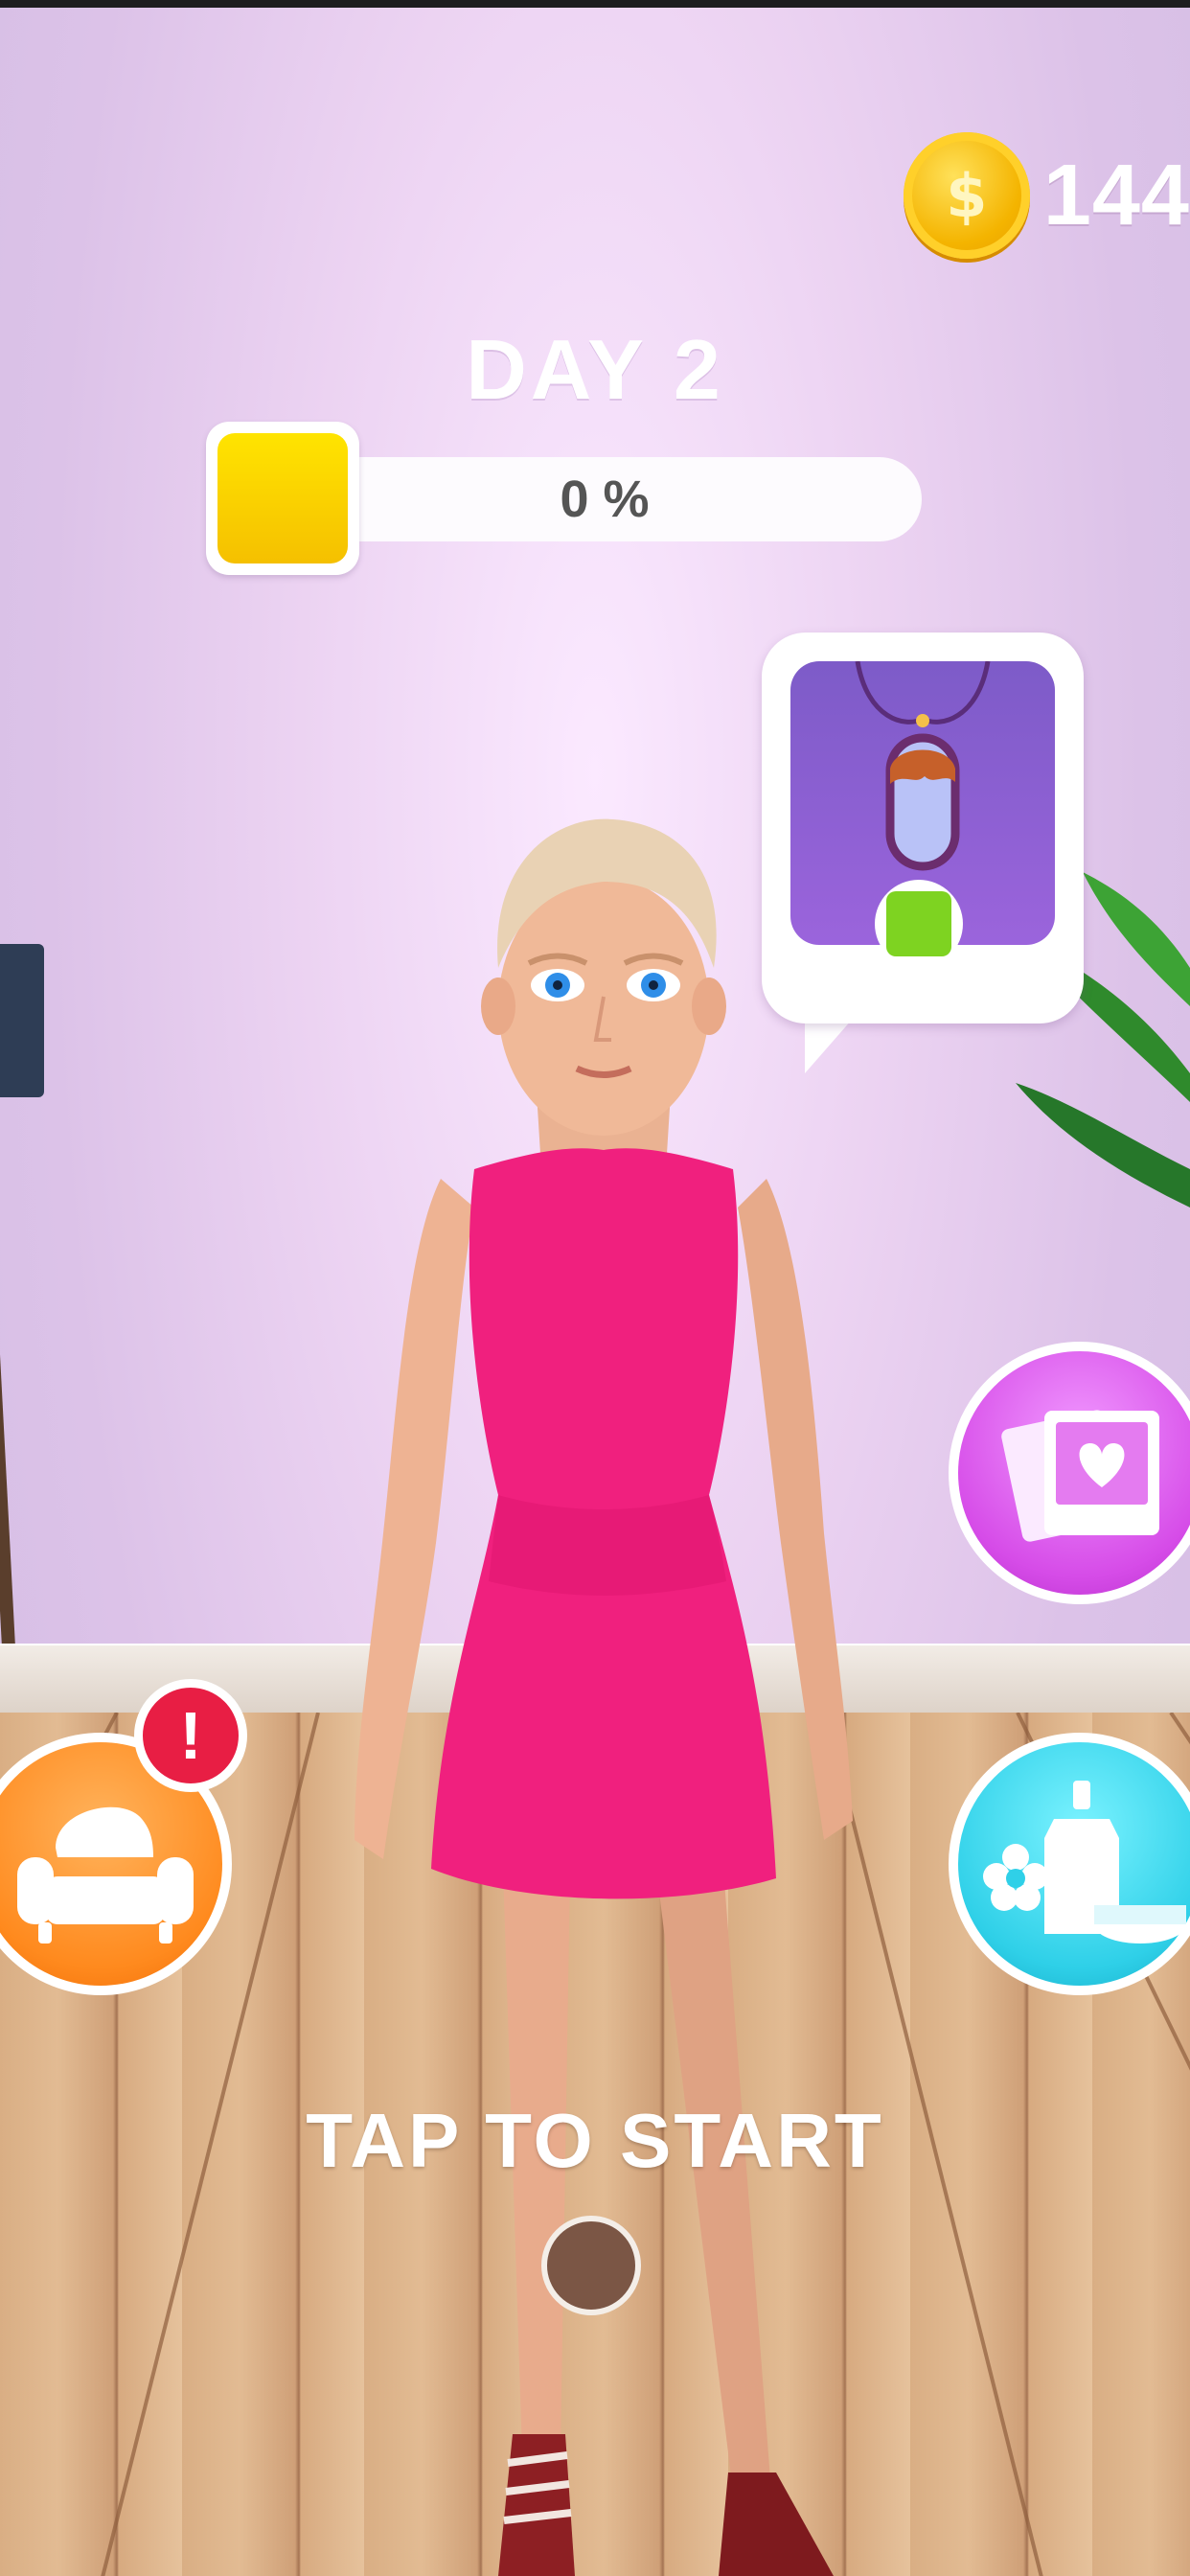  I want to click on progress-text: 0 %, so click(605, 499).